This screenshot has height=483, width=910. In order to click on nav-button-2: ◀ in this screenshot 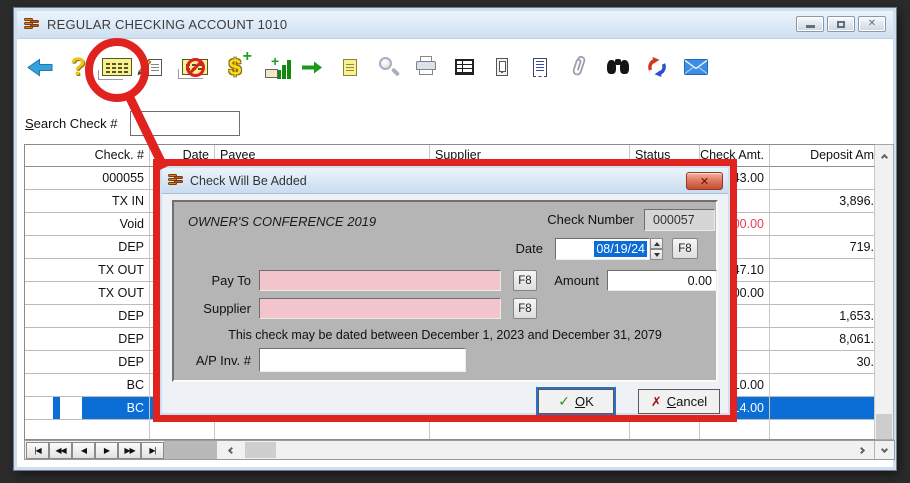, I will do `click(83, 450)`.